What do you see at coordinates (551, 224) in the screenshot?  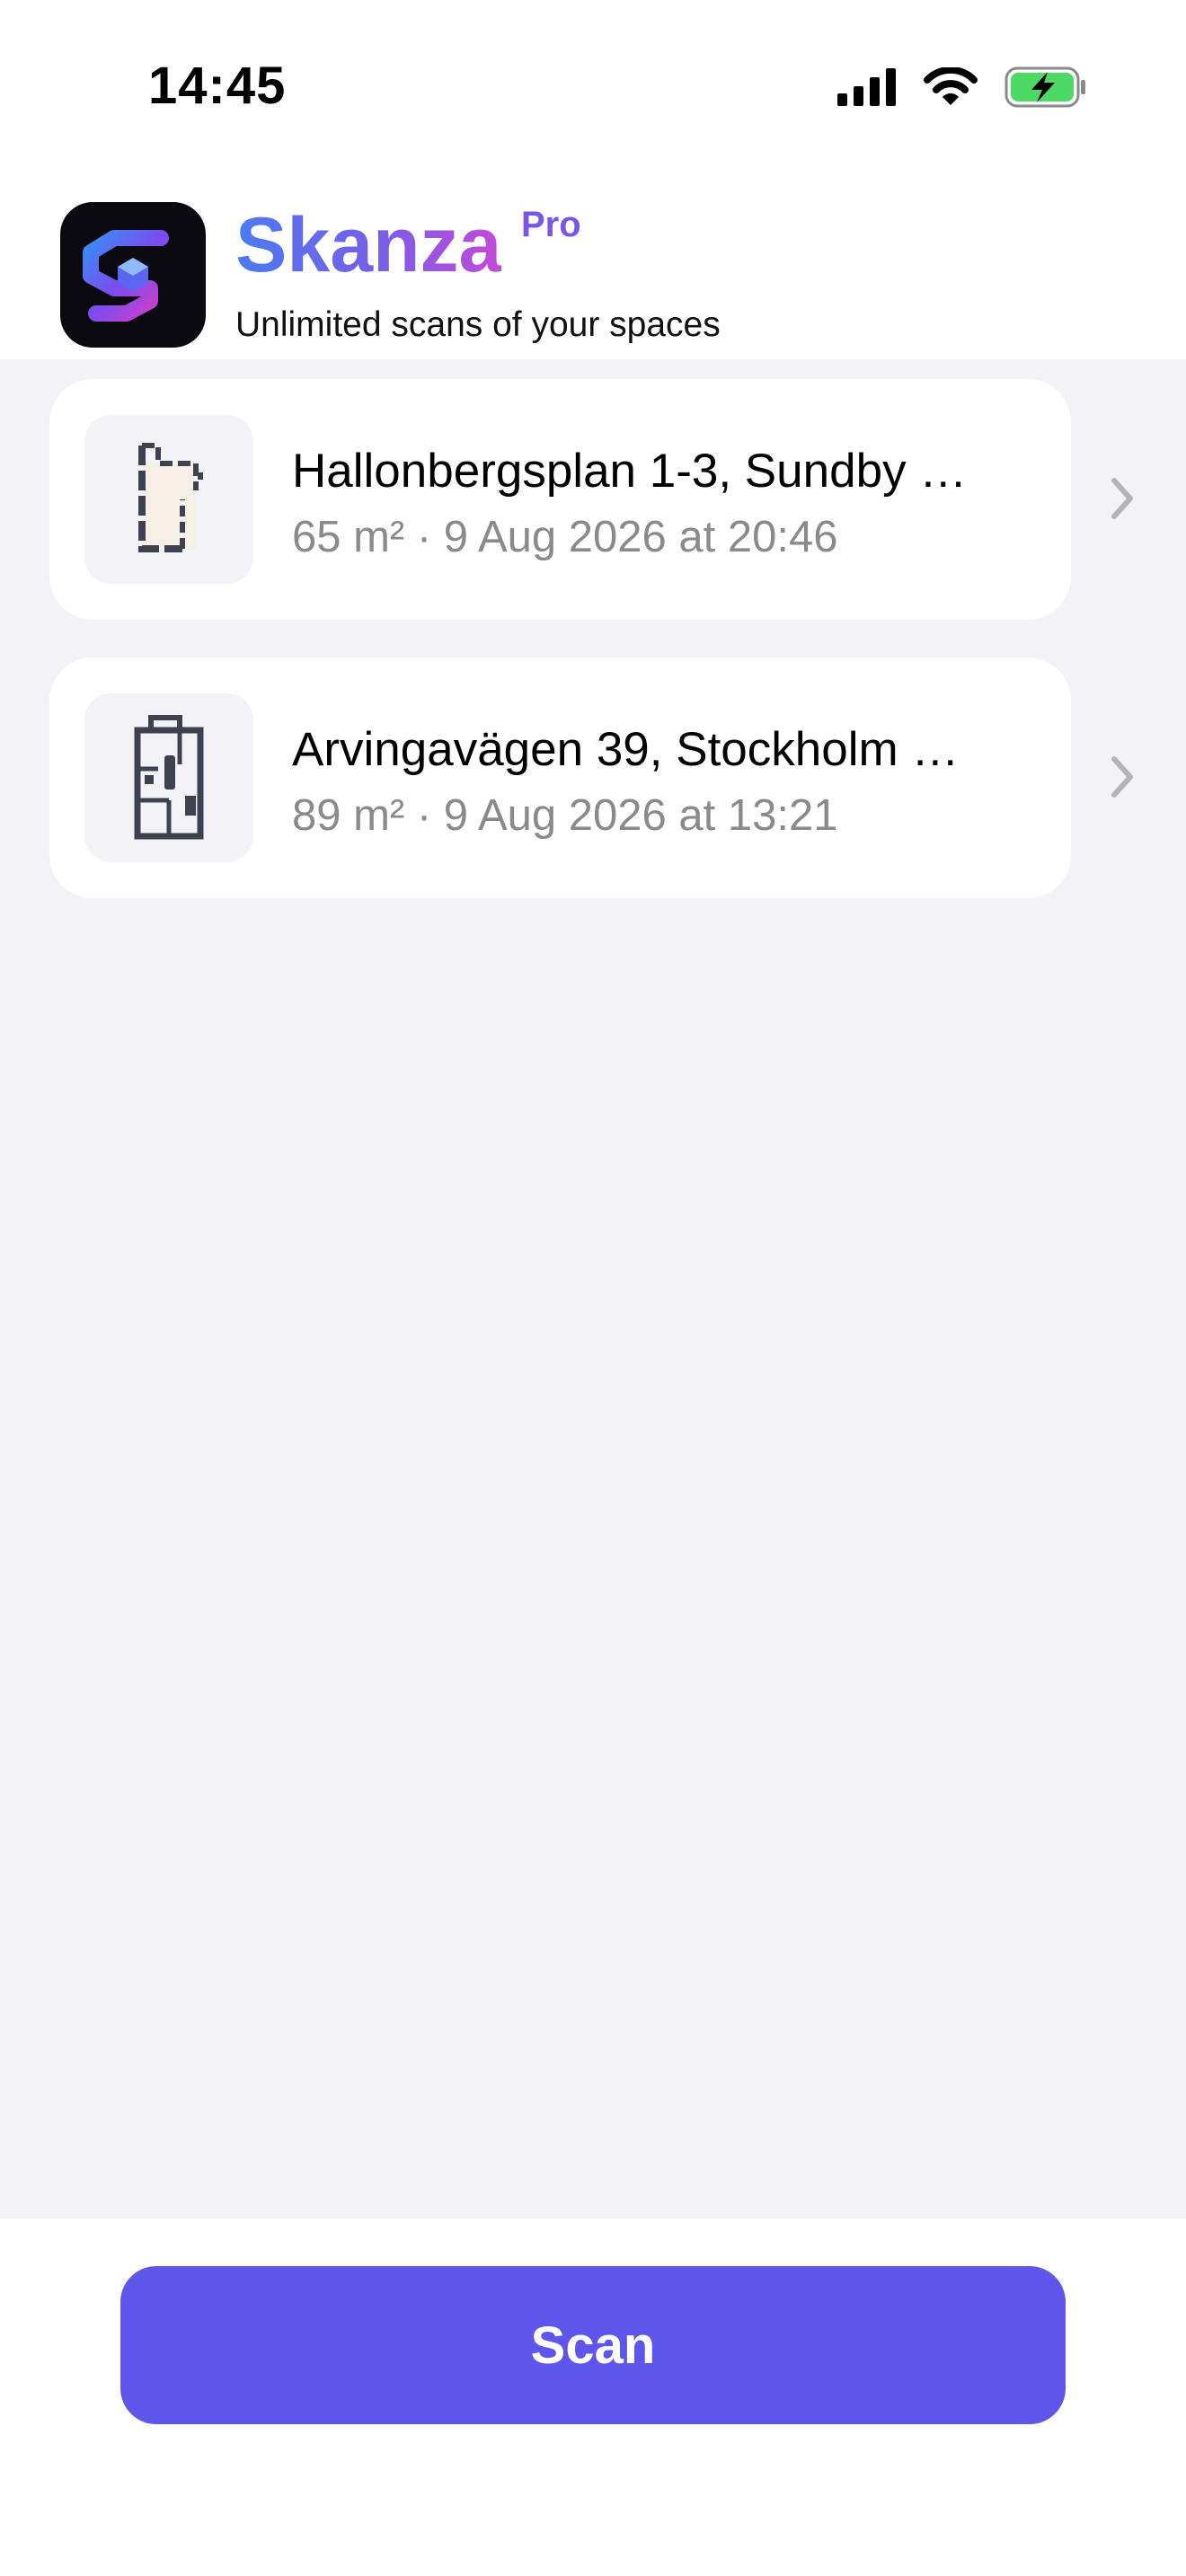 I see `pro-badge: Pro` at bounding box center [551, 224].